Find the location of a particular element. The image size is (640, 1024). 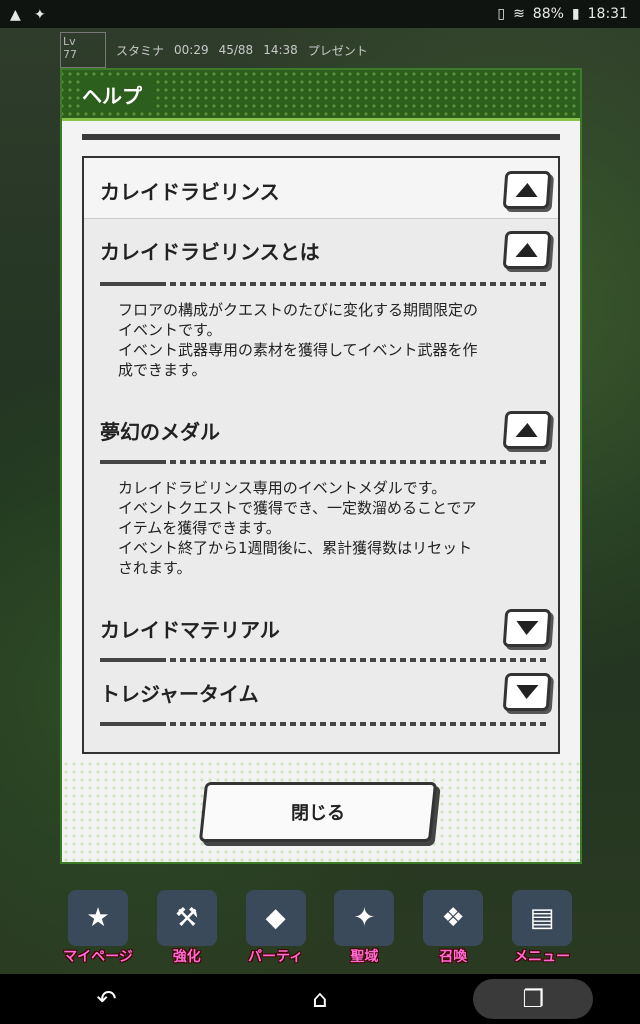

section-header-kaleido: カレイドラビリンス is located at coordinates (326, 190).